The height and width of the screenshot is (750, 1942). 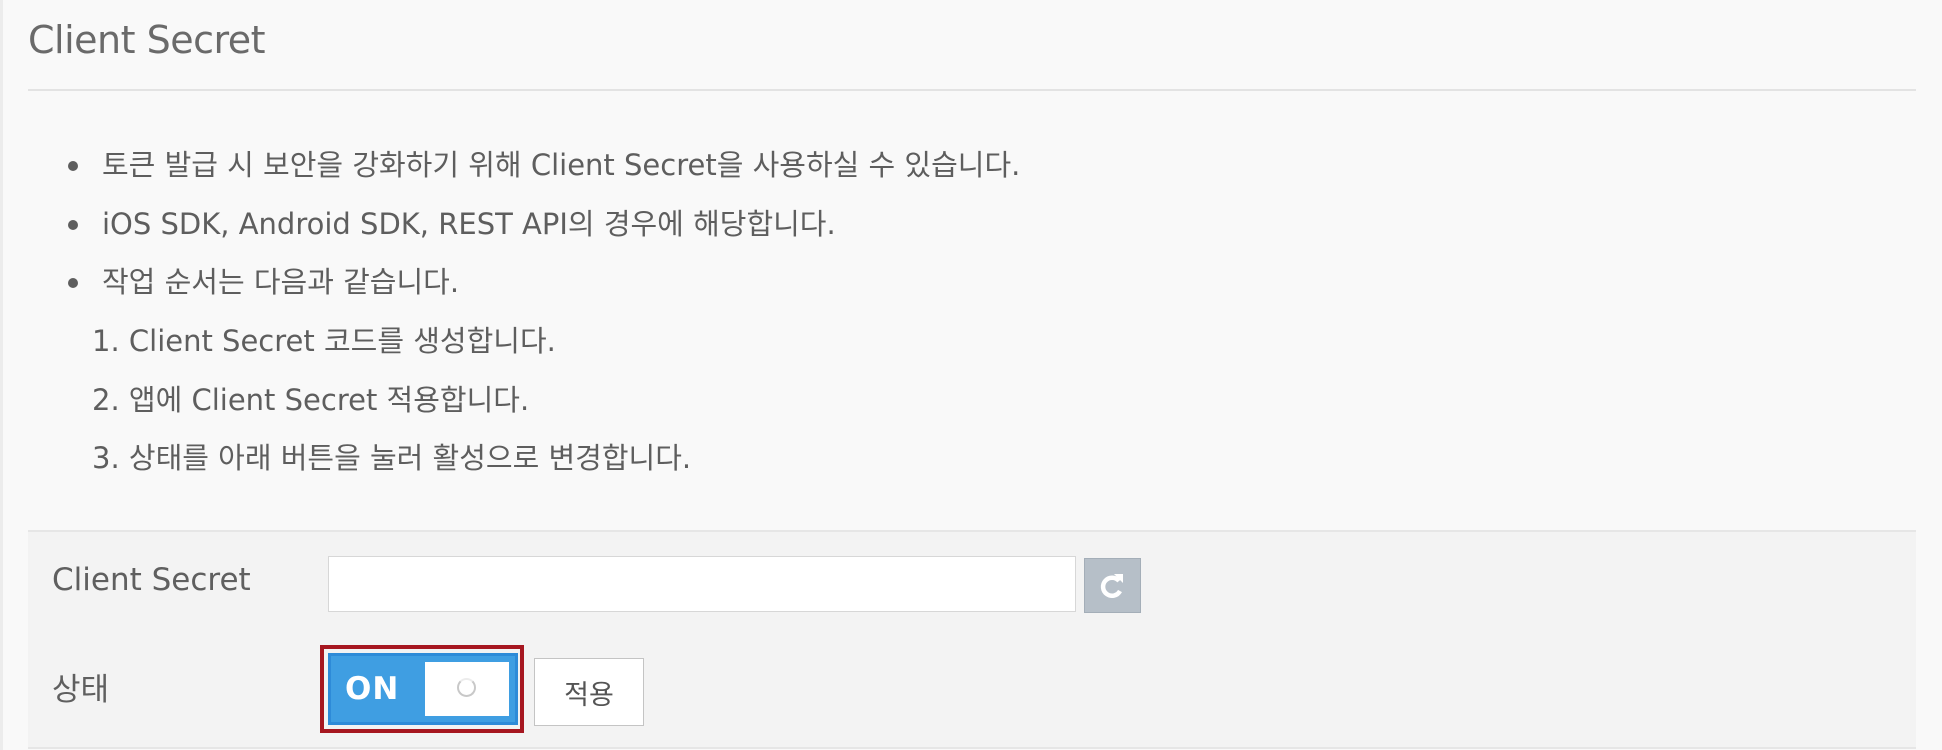 I want to click on section-title: Client Secret, so click(x=147, y=40).